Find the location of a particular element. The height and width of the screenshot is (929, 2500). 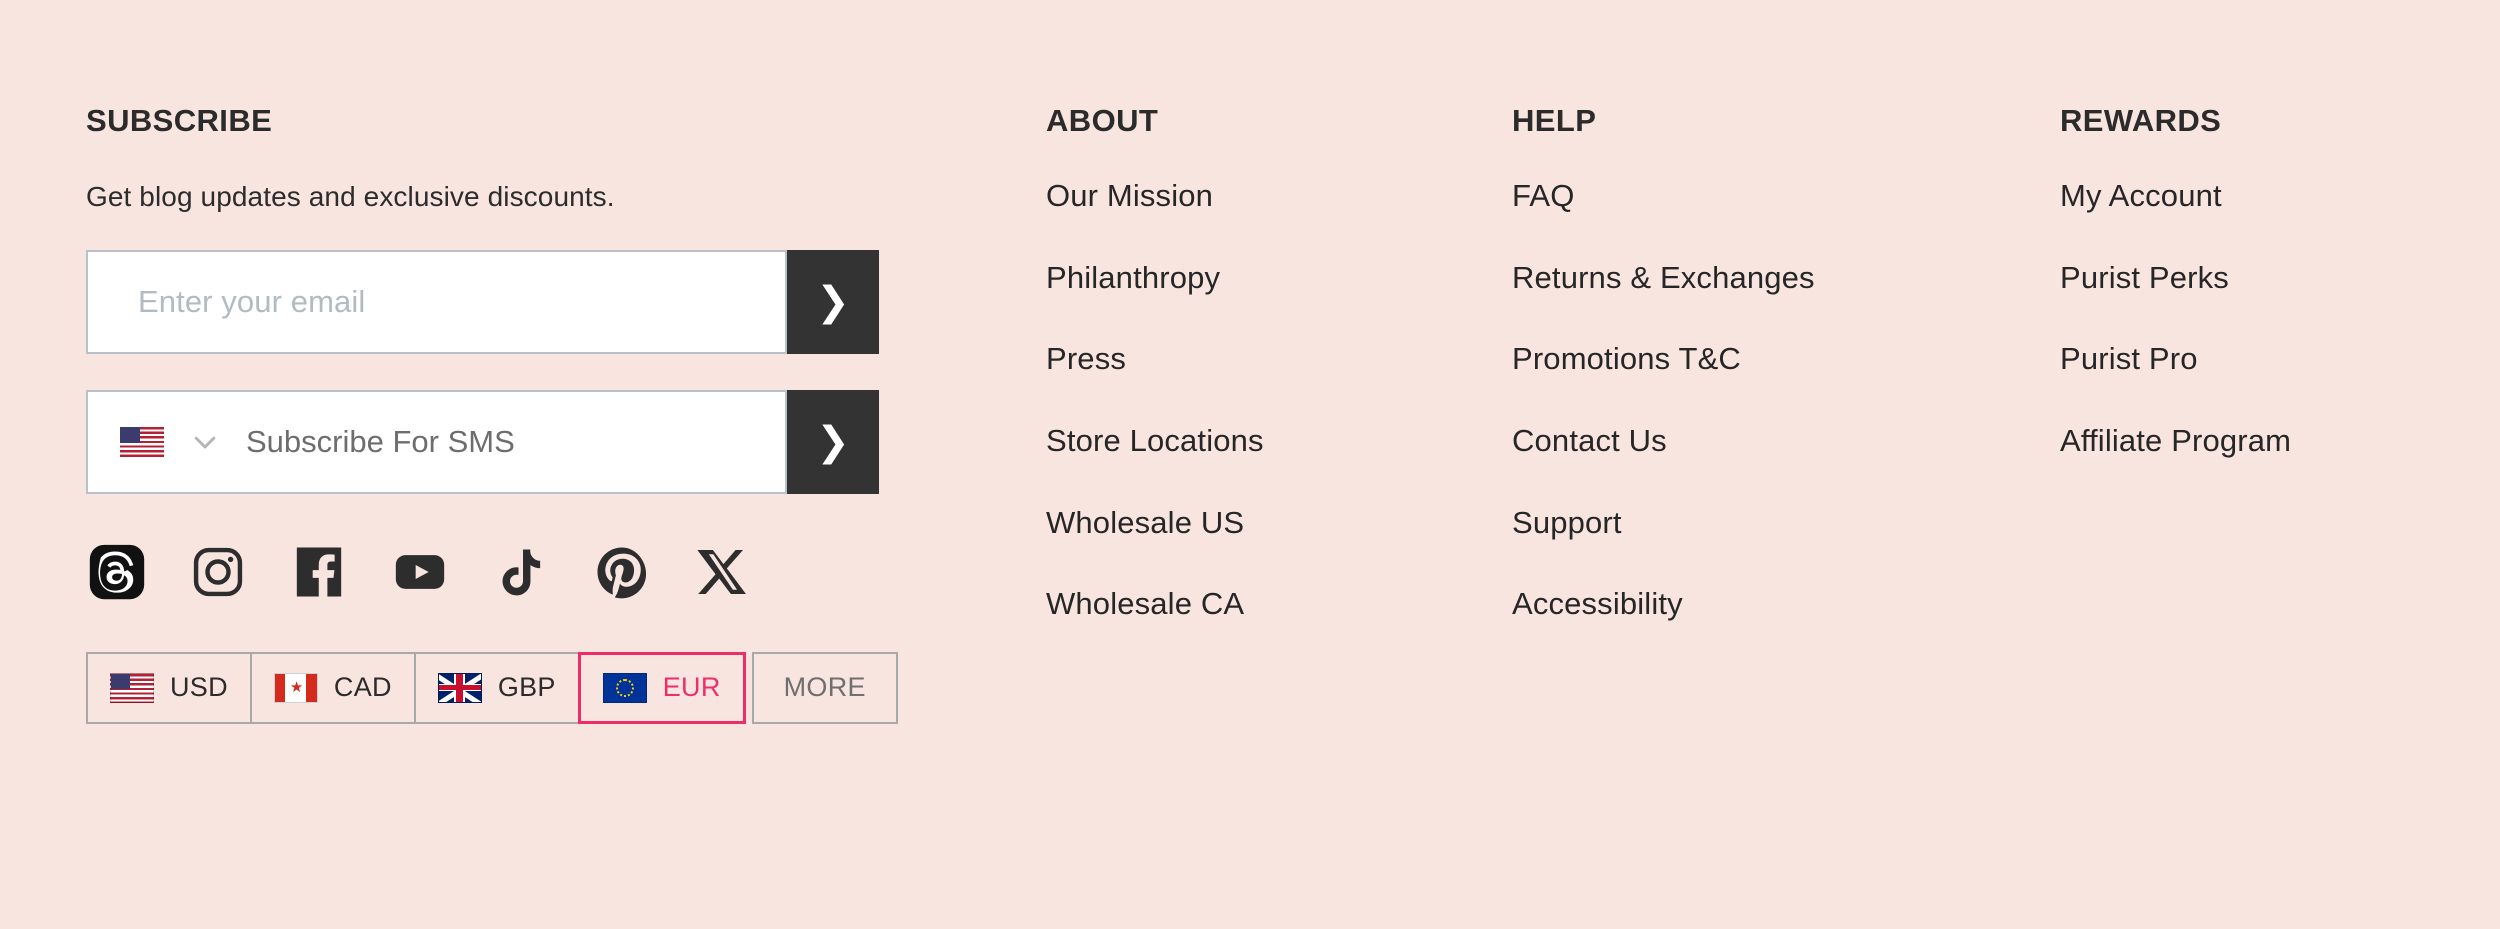

link-purist-perks: Purist Perks is located at coordinates (2275, 278).